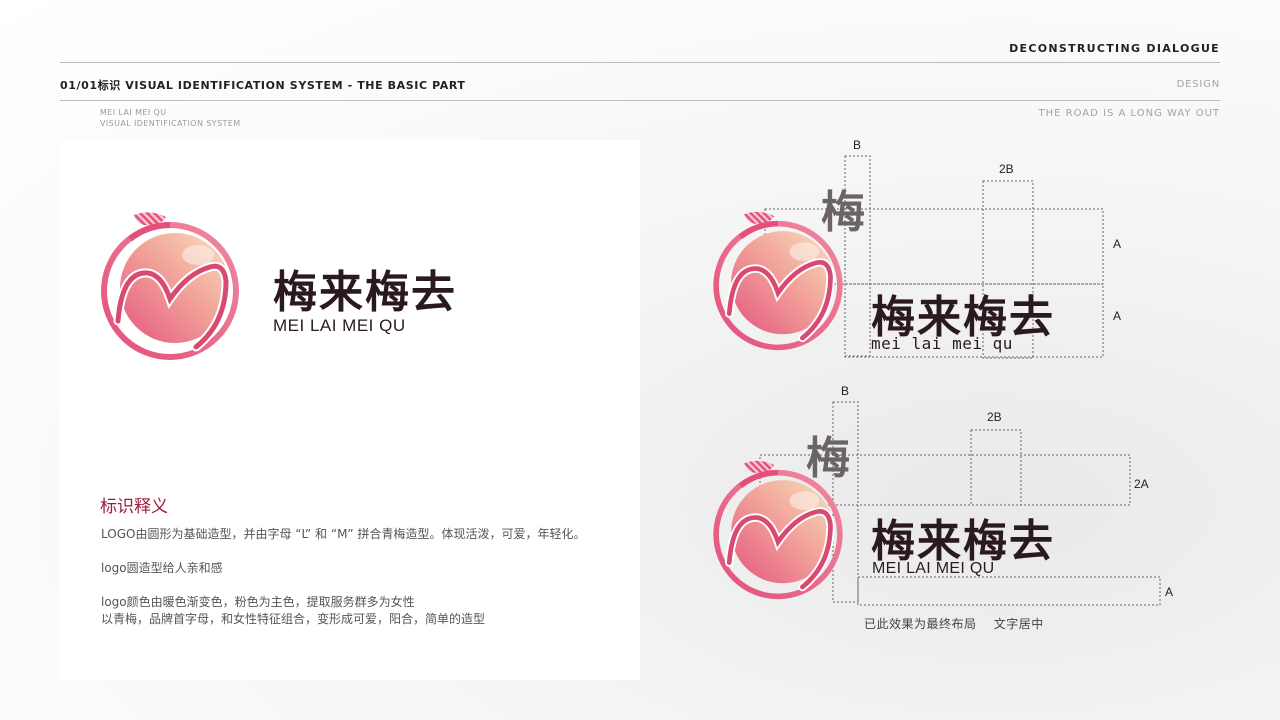 This screenshot has width=1280, height=720. What do you see at coordinates (828, 458) in the screenshot?
I see `bottom-single-char: 梅` at bounding box center [828, 458].